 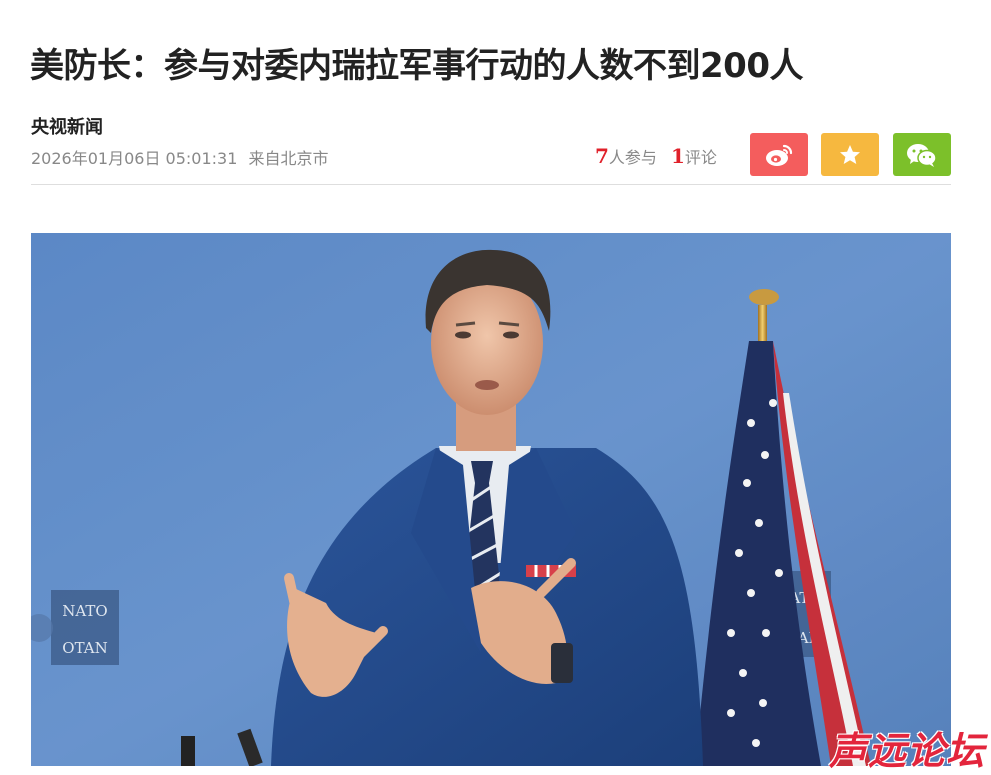 I want to click on share-weibo-button, so click(x=779, y=154).